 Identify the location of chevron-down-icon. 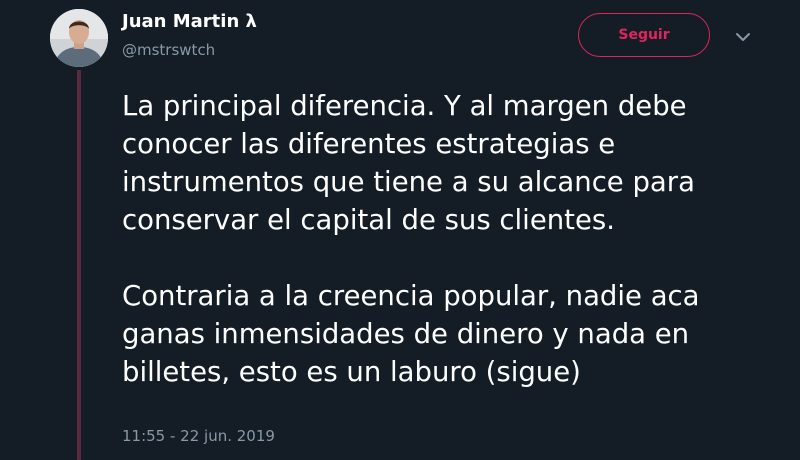
(743, 37).